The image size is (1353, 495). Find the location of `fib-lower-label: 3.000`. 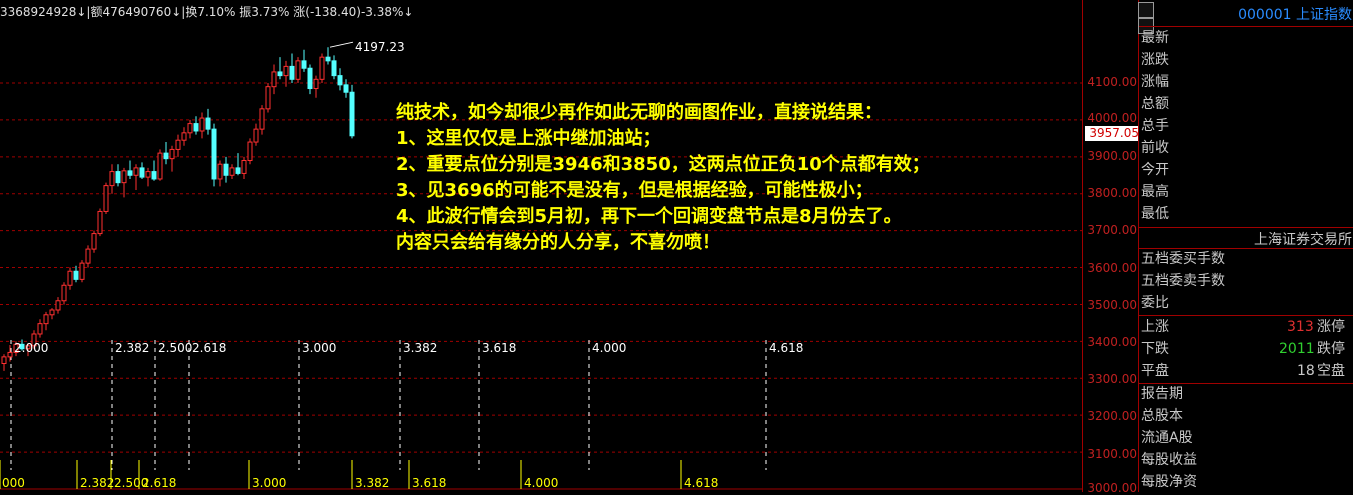

fib-lower-label: 3.000 is located at coordinates (269, 483).